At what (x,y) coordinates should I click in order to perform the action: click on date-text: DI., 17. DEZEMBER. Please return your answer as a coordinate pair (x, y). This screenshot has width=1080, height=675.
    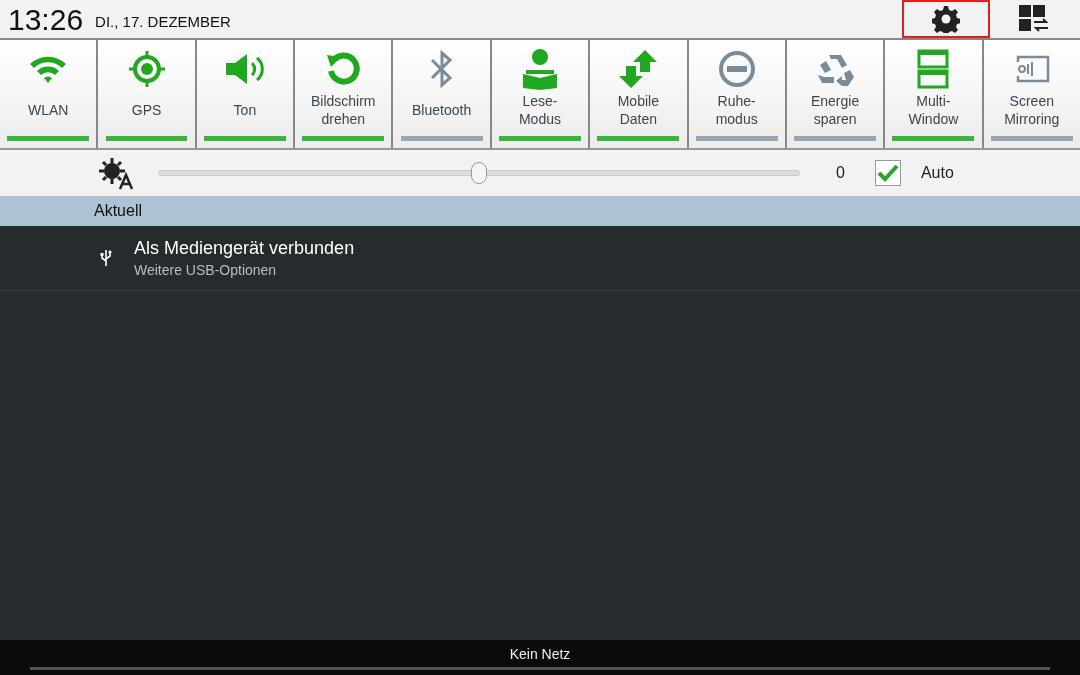
    Looking at the image, I should click on (163, 22).